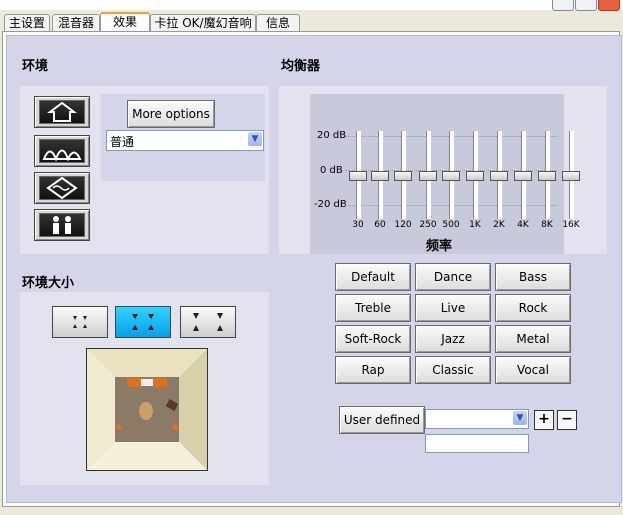 Image resolution: width=623 pixels, height=515 pixels. Describe the element at coordinates (533, 370) in the screenshot. I see `preset-vocal-button: Vocal` at that location.